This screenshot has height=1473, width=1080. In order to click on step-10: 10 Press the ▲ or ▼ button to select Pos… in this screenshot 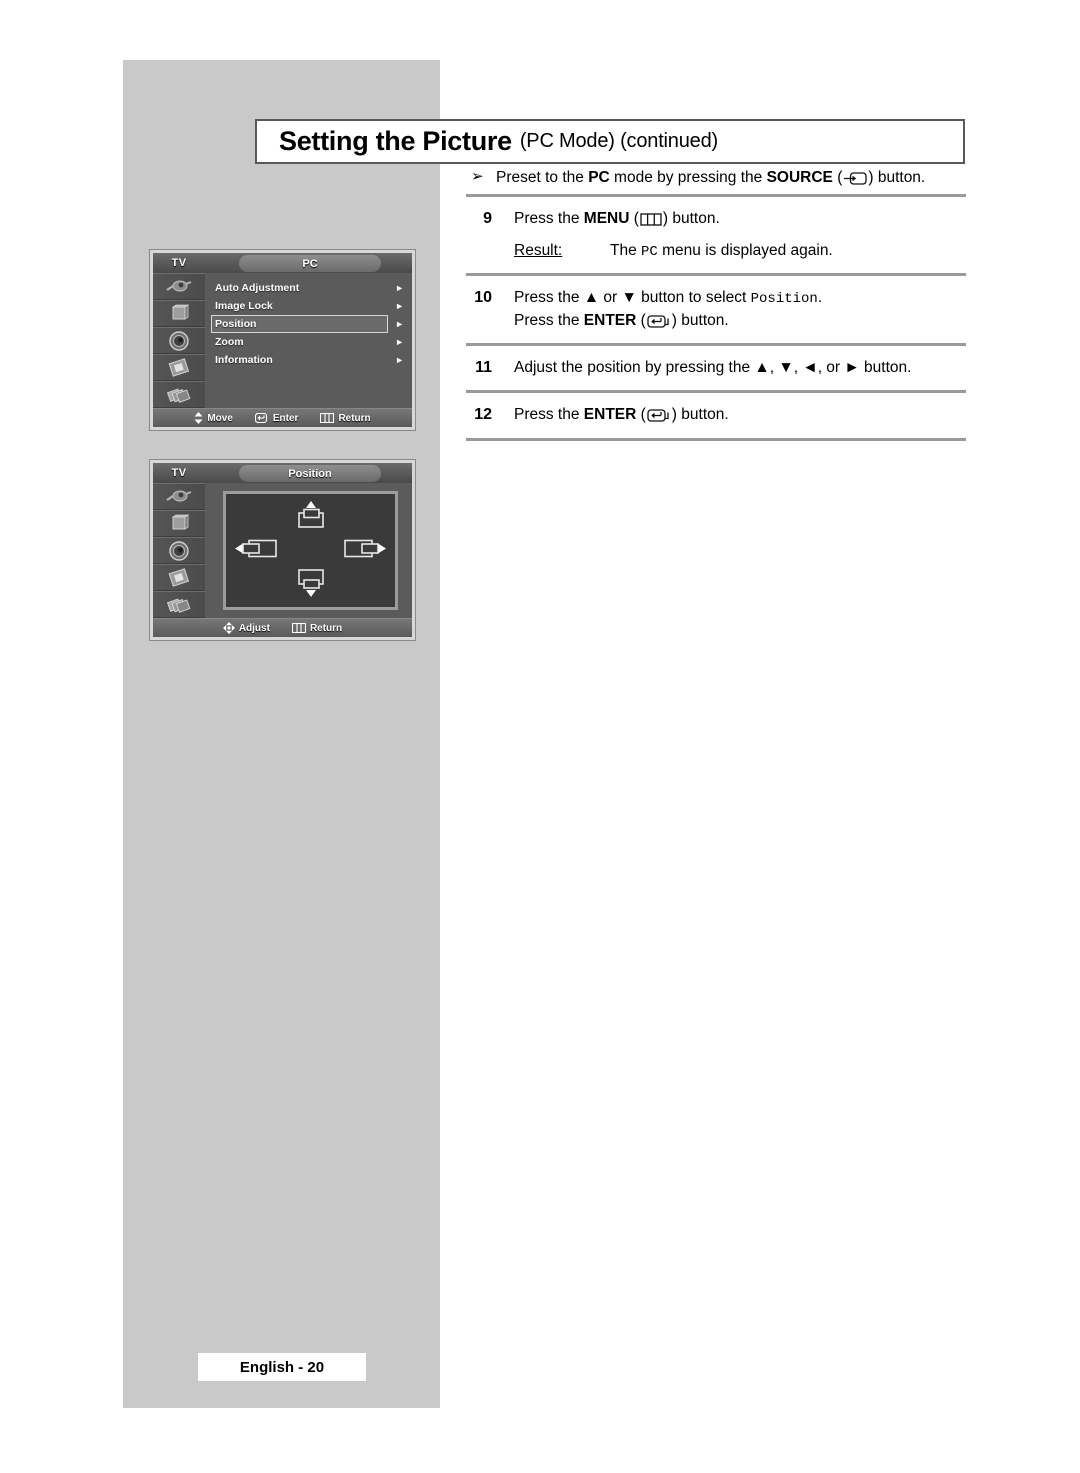, I will do `click(716, 309)`.